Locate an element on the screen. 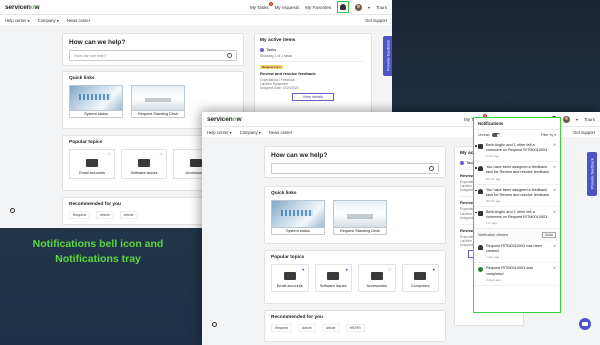 The width and height of the screenshot is (600, 345). active-items-title: My active items is located at coordinates (278, 40).